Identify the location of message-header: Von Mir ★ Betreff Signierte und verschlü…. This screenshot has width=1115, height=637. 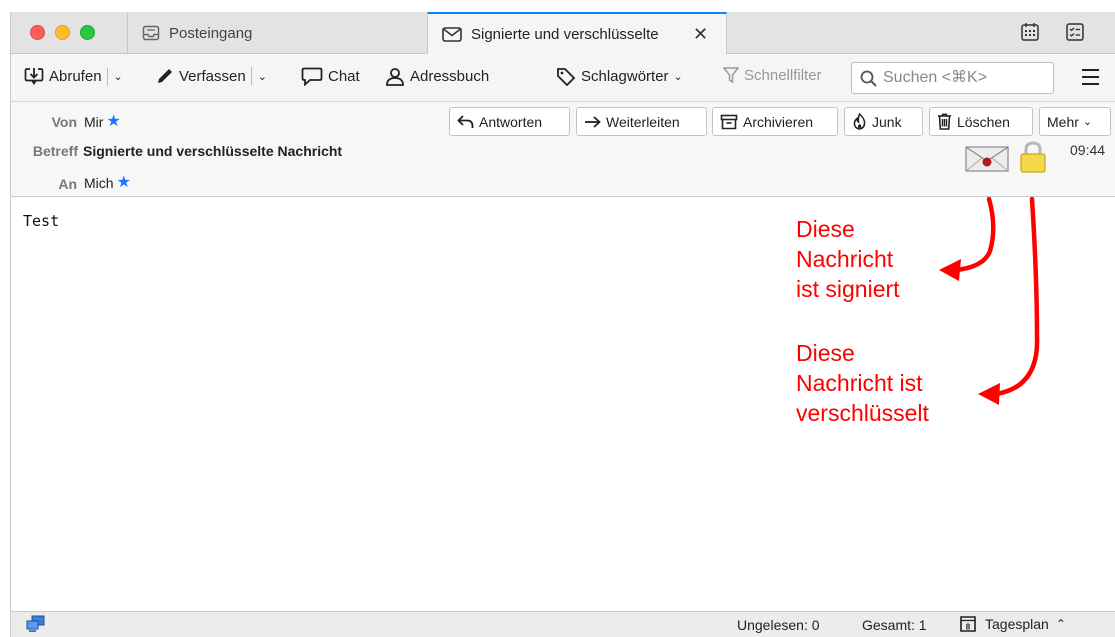
(563, 149).